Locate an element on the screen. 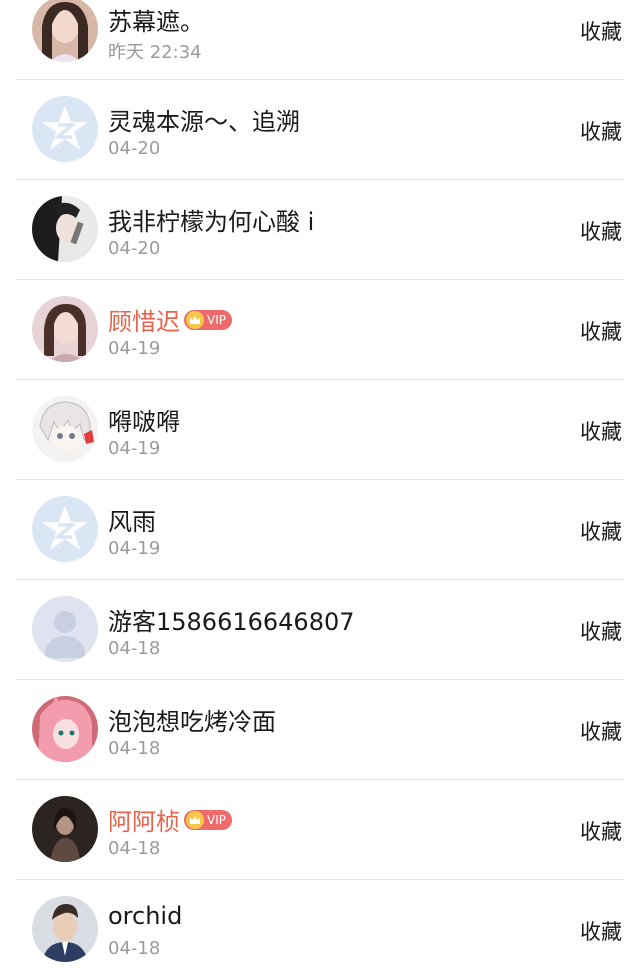 This screenshot has height=980, width=640. user-name: 顾惜迟 VIP is located at coordinates (170, 319).